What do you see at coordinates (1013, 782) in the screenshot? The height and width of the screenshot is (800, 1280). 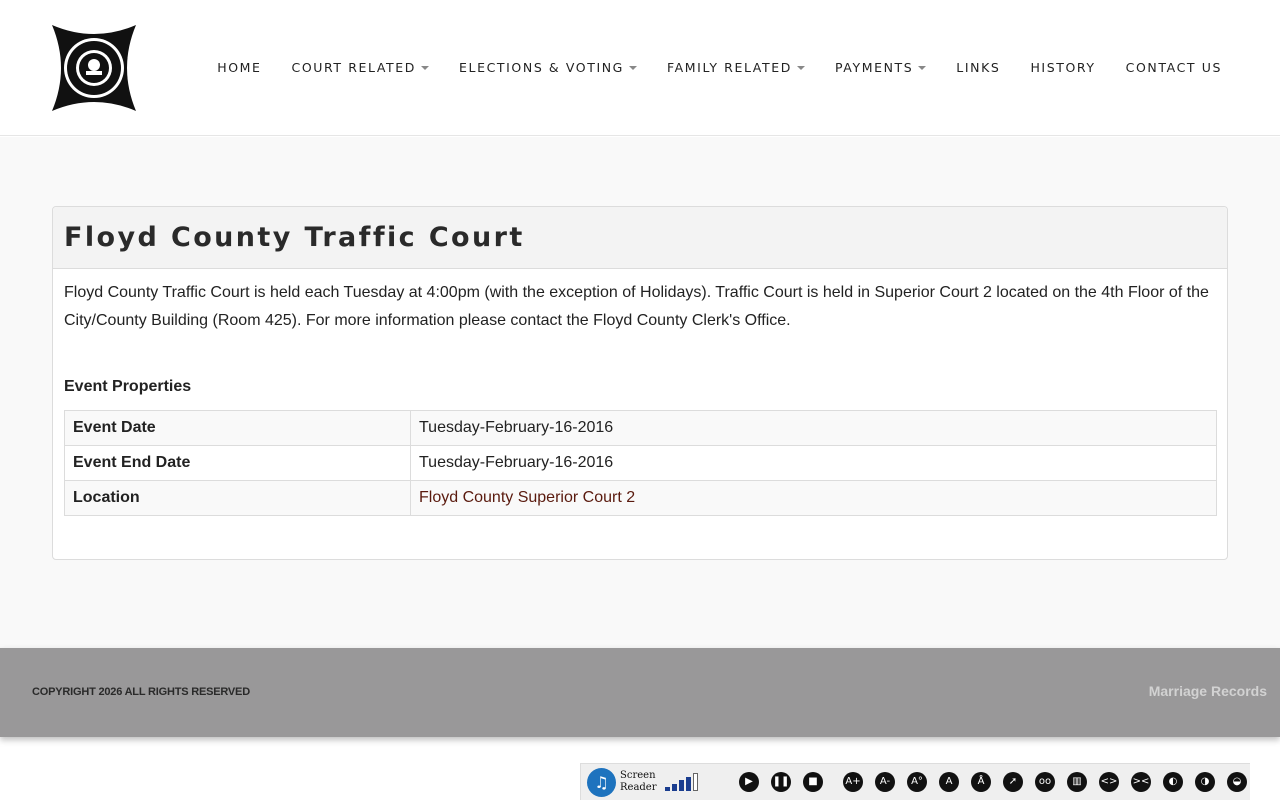 I see `cursor-icon: ➚` at bounding box center [1013, 782].